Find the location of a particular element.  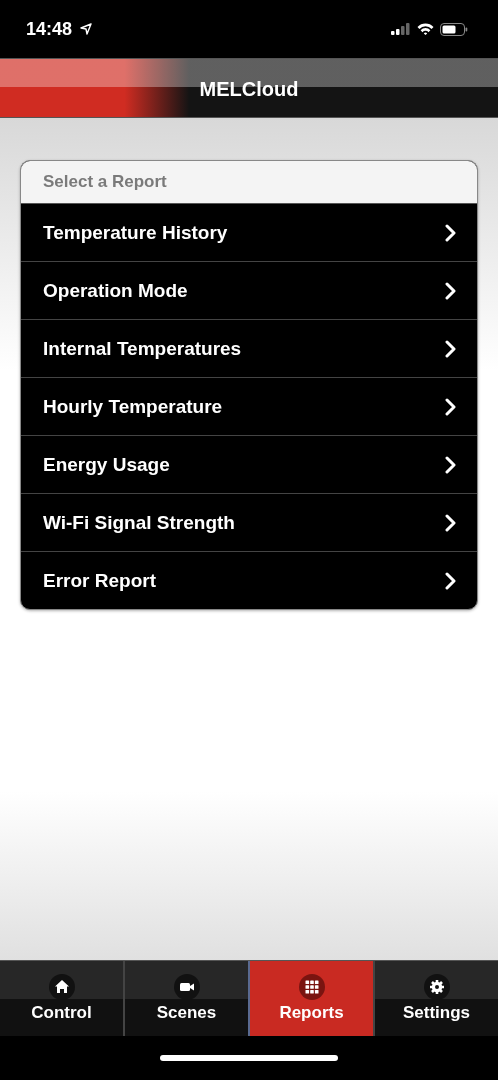

video-camera-icon is located at coordinates (186, 987).